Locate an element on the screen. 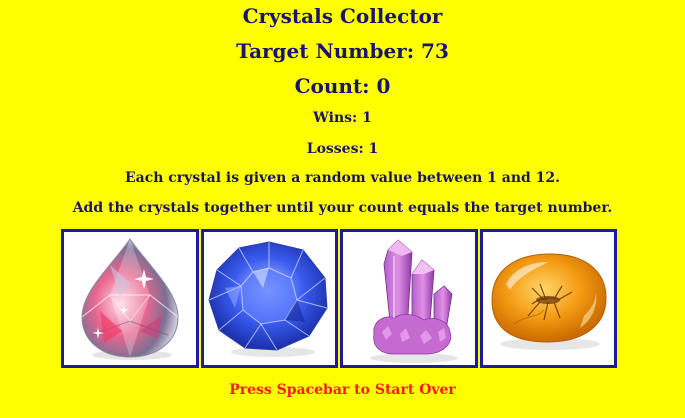  losses-counter: Losses: 1 is located at coordinates (342, 149).